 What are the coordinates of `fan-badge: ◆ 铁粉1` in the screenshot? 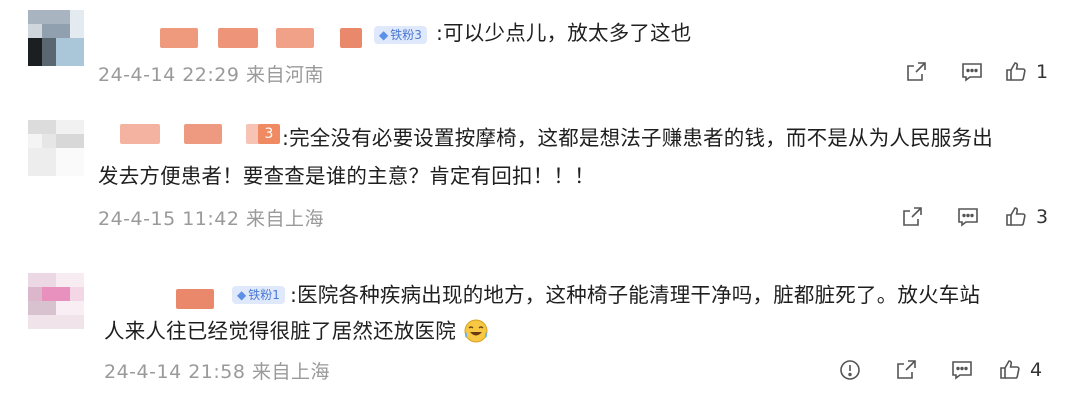 It's located at (258, 295).